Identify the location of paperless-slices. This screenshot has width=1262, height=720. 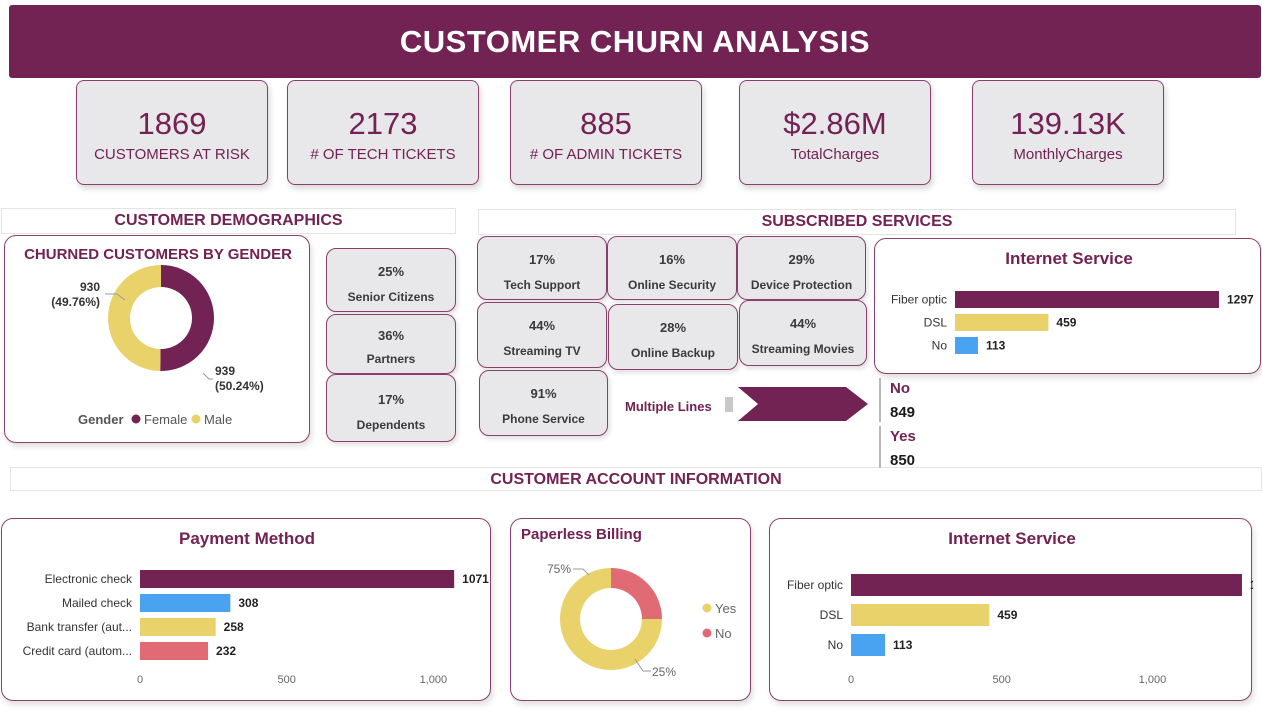
(611, 619).